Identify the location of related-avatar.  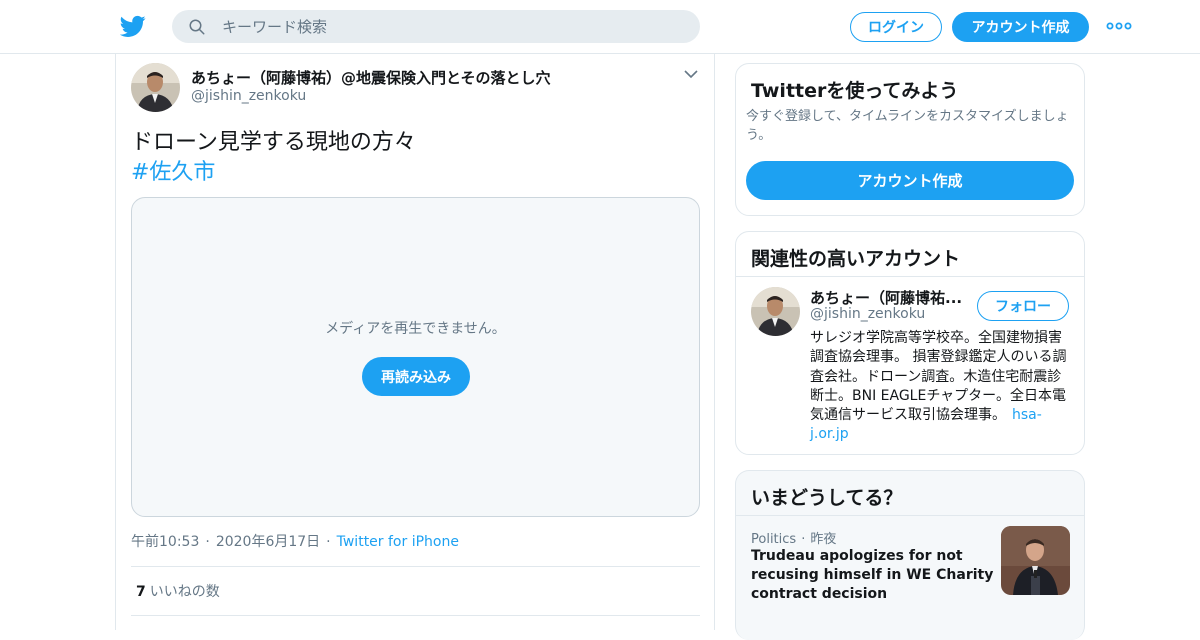
(775, 311).